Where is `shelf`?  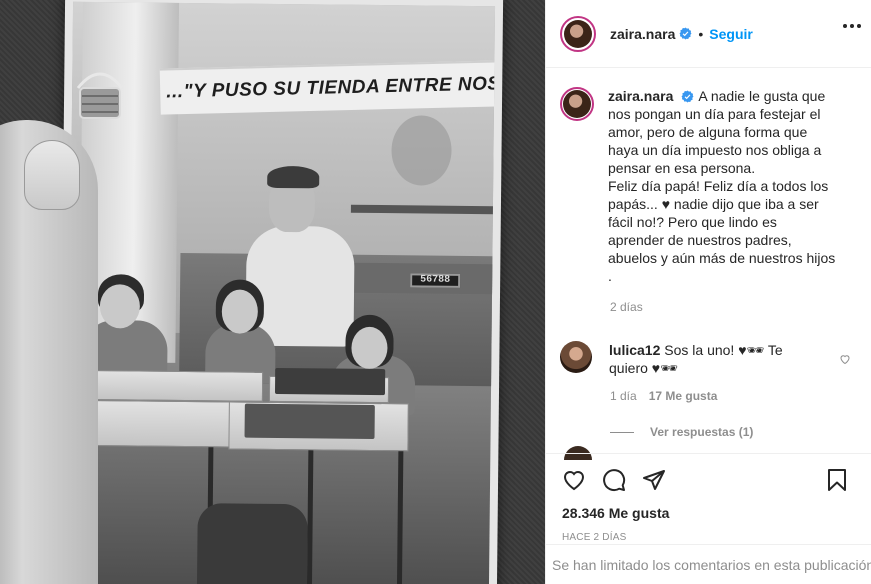 shelf is located at coordinates (423, 209).